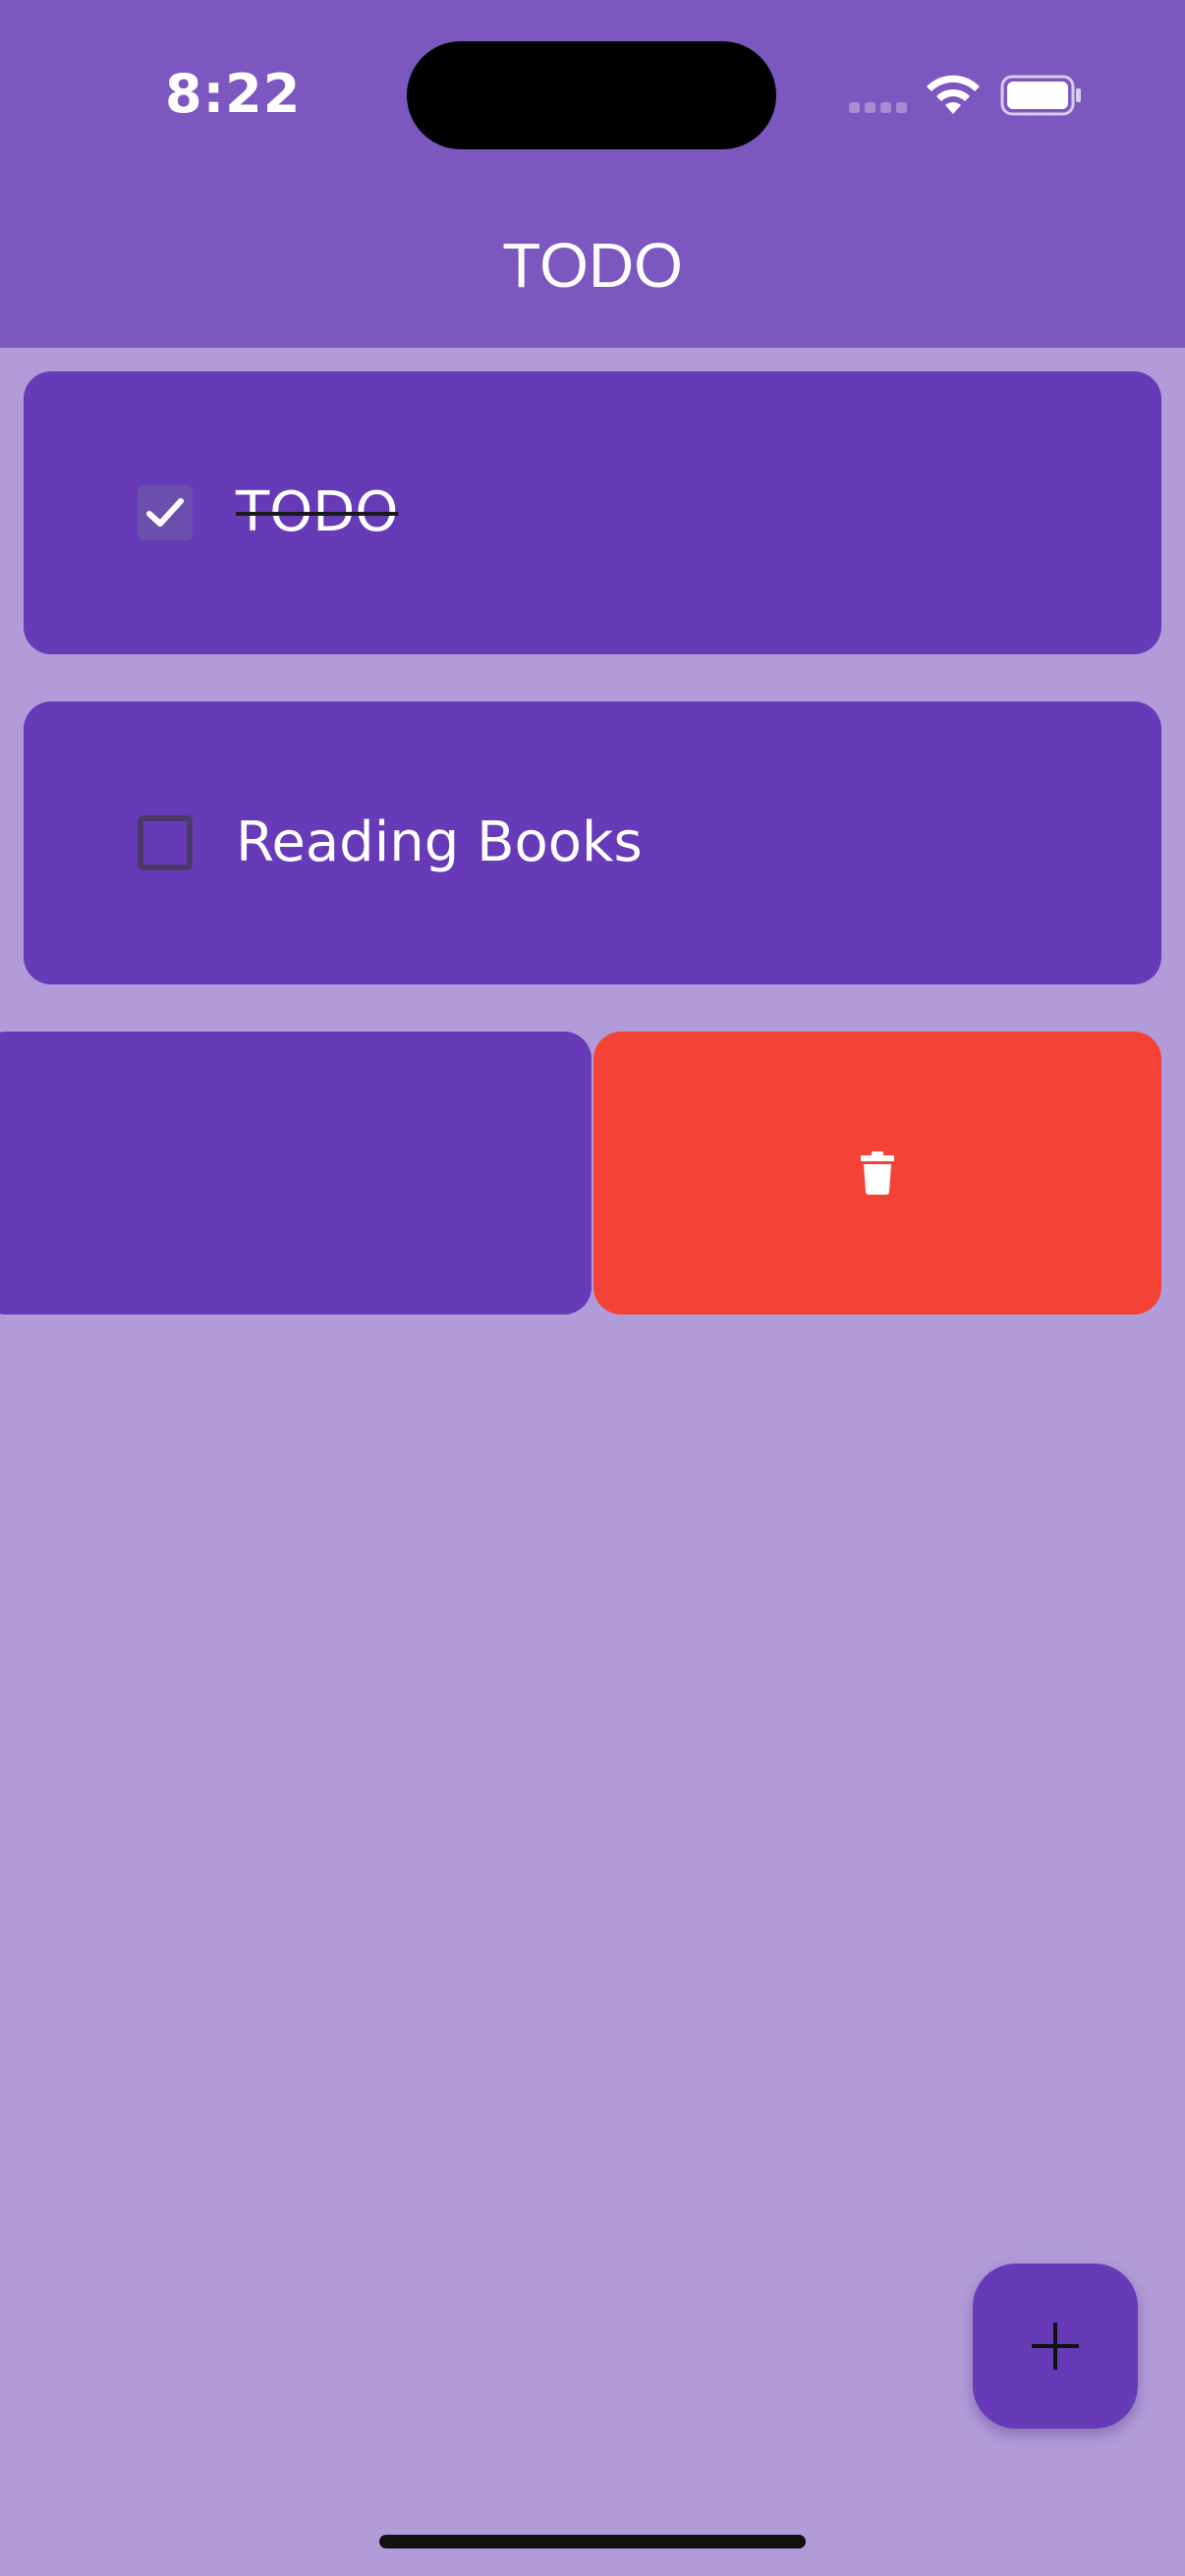 The width and height of the screenshot is (1185, 2576). I want to click on home-indicator, so click(592, 2541).